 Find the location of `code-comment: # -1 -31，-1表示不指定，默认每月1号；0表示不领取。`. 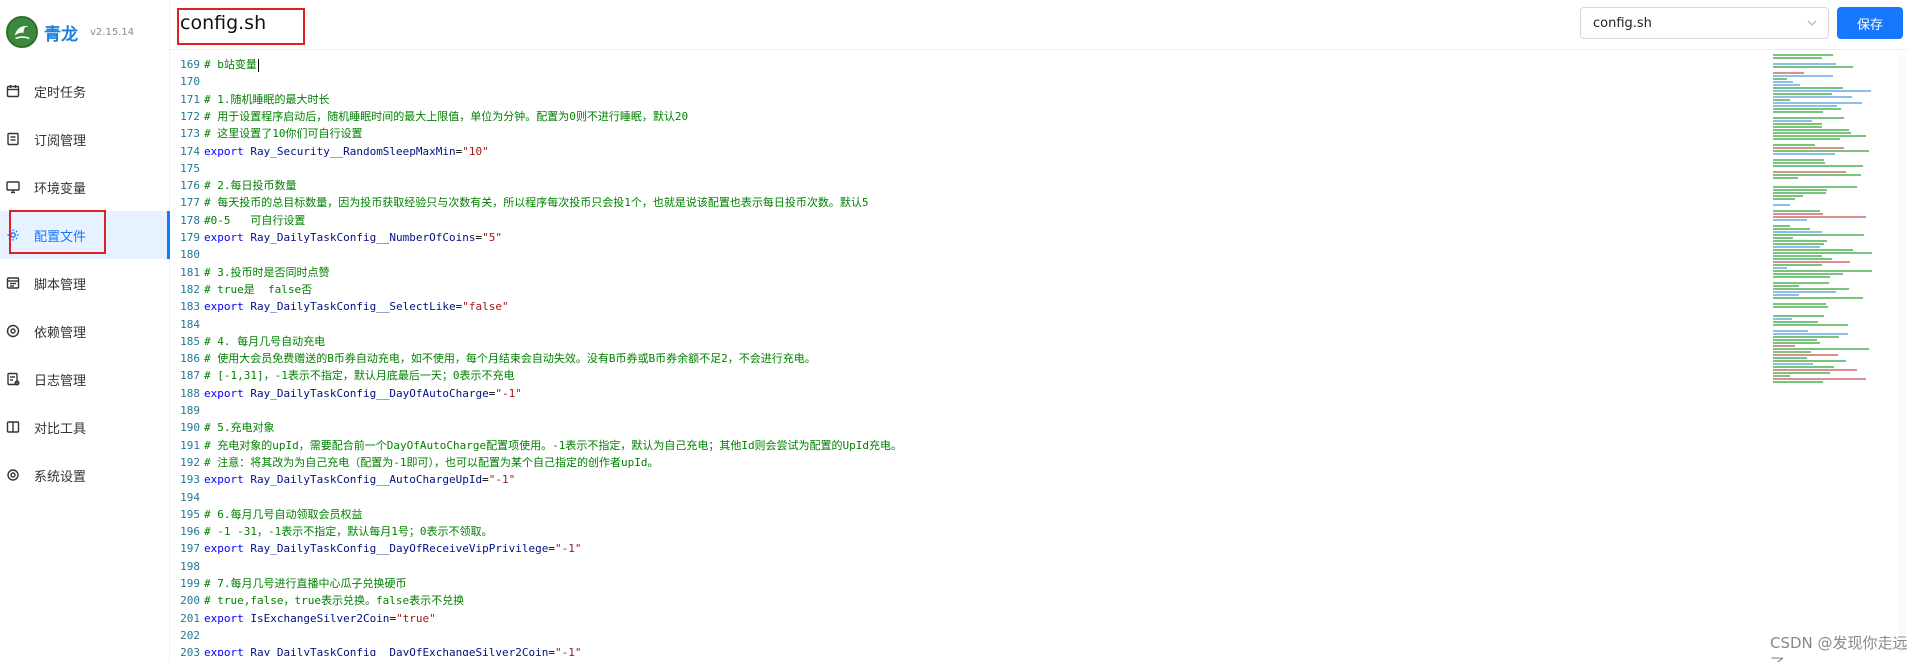

code-comment: # -1 -31，-1表示不指定，默认每月1号；0表示不领取。 is located at coordinates (348, 532).